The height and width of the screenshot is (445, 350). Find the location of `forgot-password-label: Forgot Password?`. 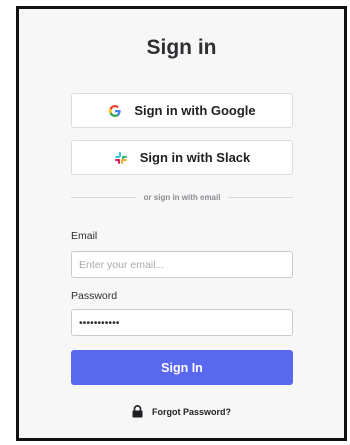

forgot-password-label: Forgot Password? is located at coordinates (191, 411).